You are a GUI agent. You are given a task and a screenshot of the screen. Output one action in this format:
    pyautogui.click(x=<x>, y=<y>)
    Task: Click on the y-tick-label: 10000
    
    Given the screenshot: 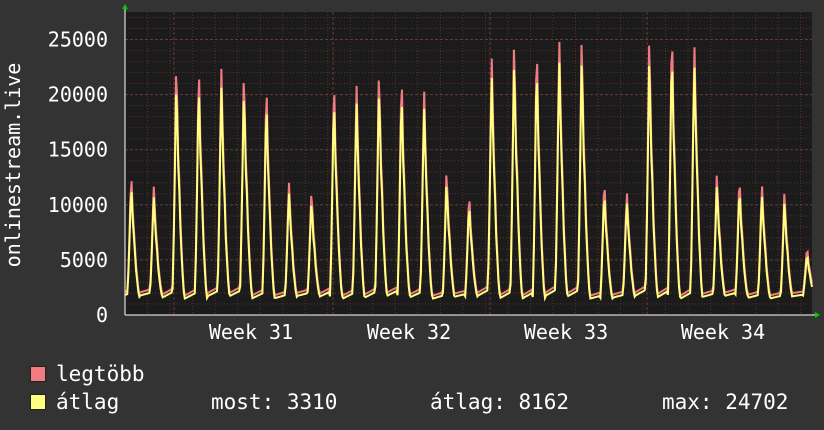 What is the action you would take?
    pyautogui.click(x=78, y=205)
    